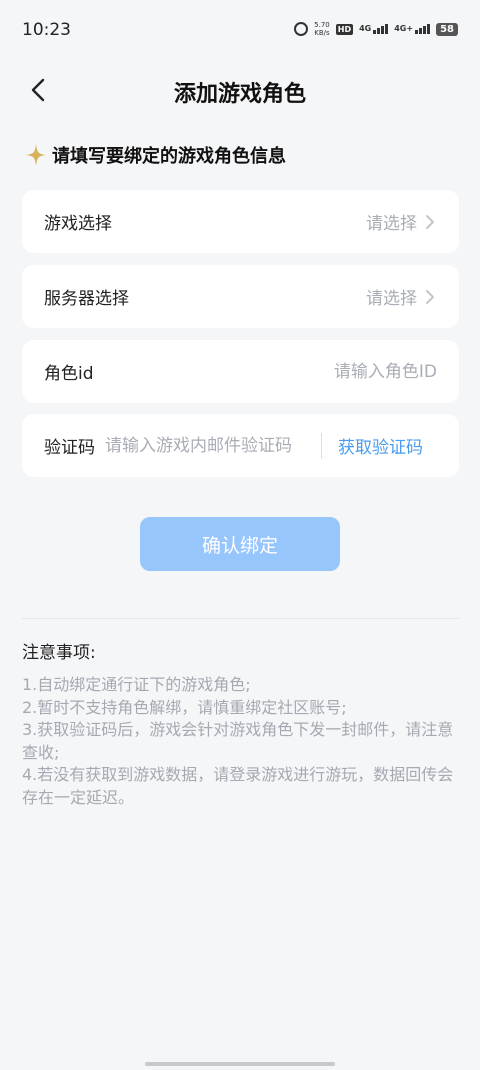  I want to click on game-select-value: 请选择, so click(401, 221).